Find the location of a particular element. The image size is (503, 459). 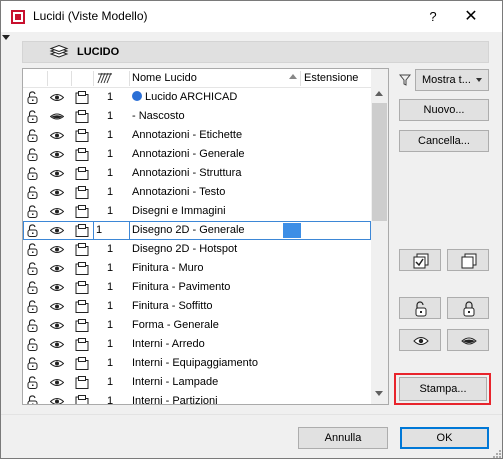

scroll-down-icon is located at coordinates (379, 393).